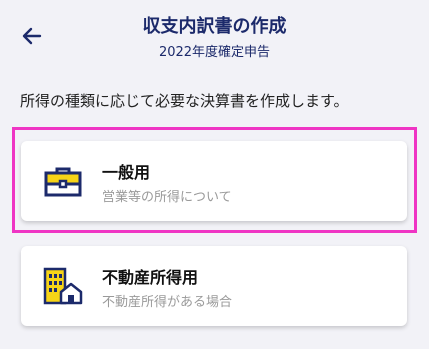 The height and width of the screenshot is (349, 429). What do you see at coordinates (150, 277) in the screenshot?
I see `real-estate-title: 不動産所得用` at bounding box center [150, 277].